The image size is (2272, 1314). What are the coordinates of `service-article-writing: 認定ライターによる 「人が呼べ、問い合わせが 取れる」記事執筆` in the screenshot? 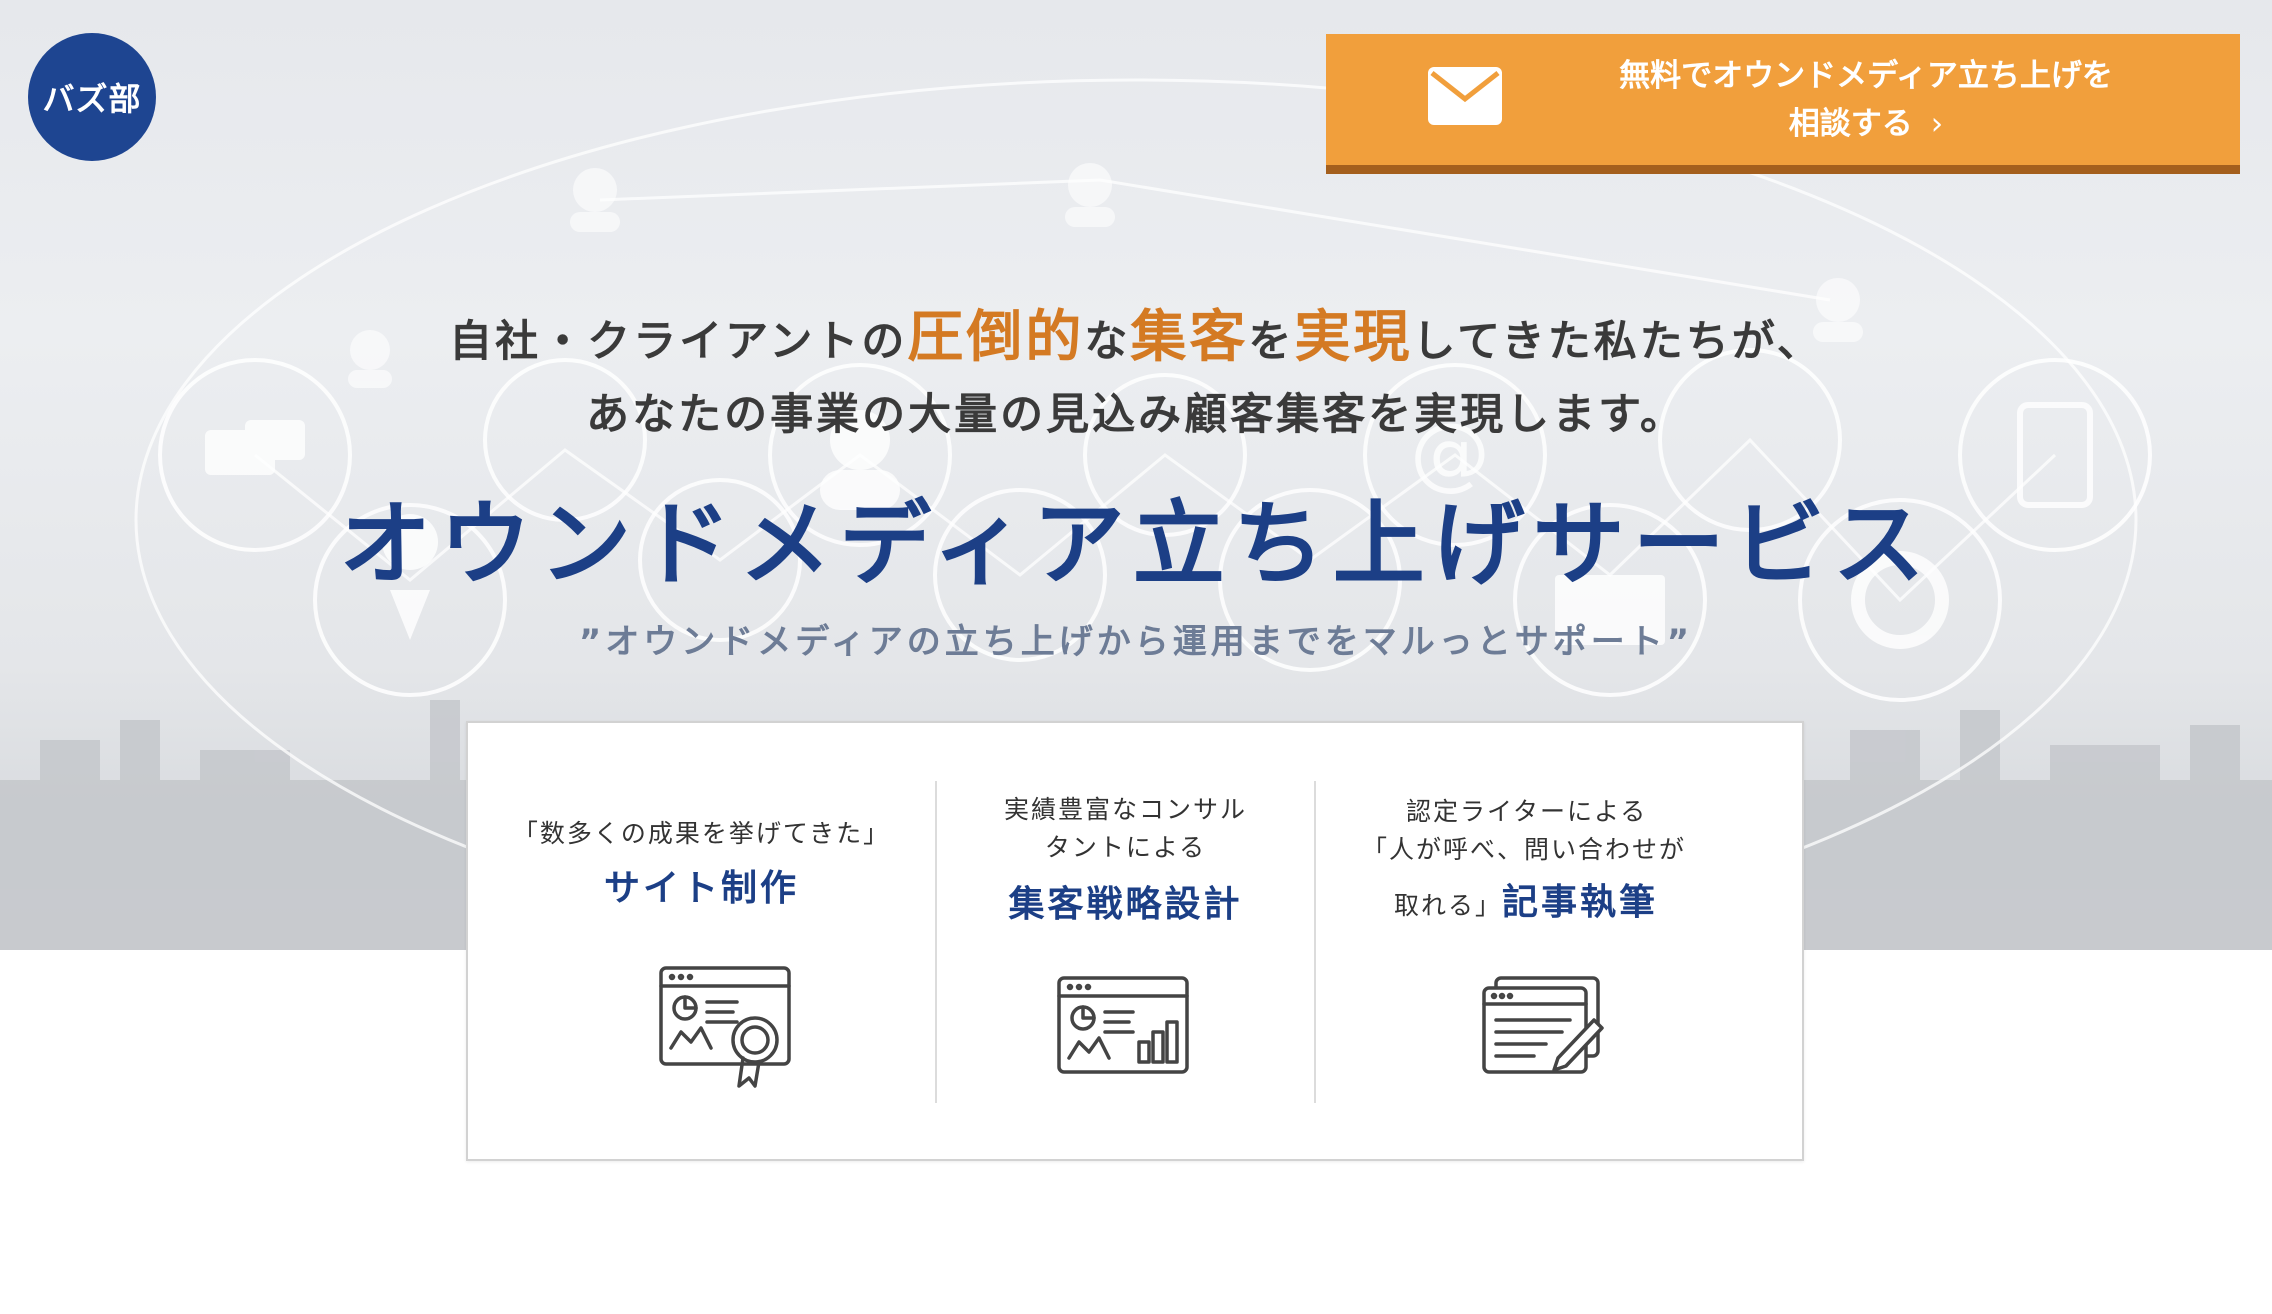 It's located at (1561, 898).